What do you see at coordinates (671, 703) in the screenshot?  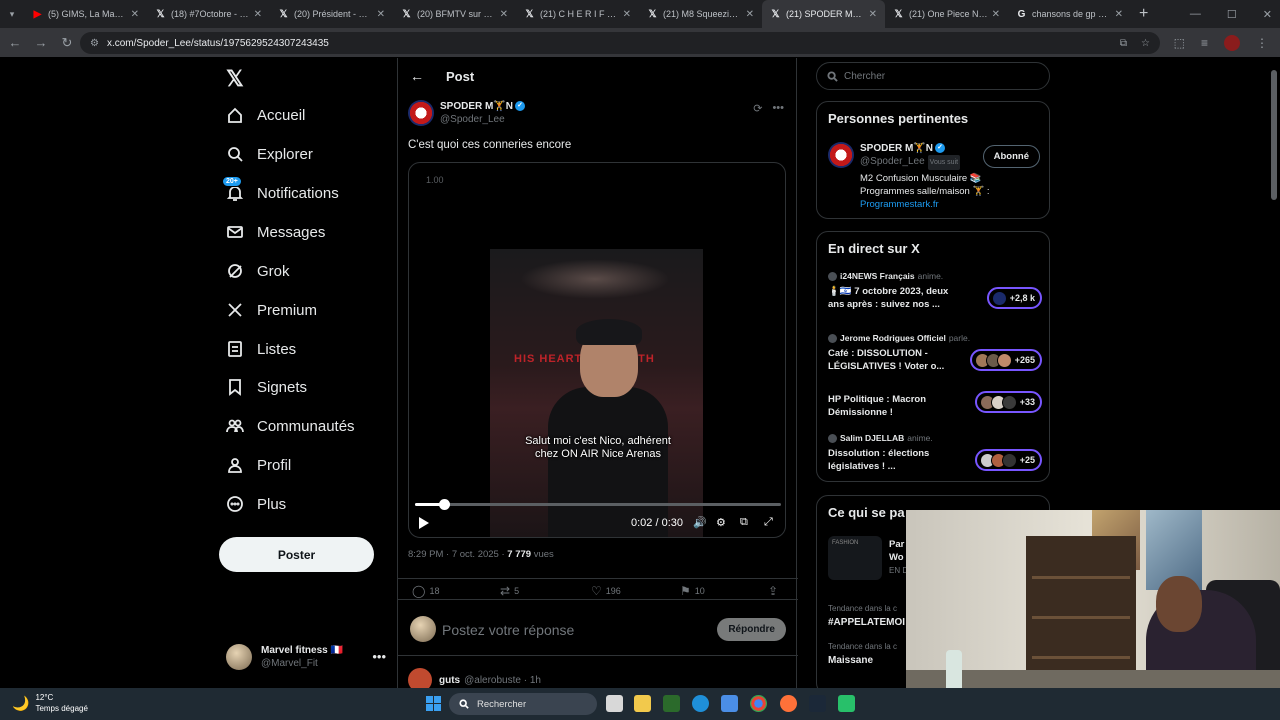 I see `nvidia-icon` at bounding box center [671, 703].